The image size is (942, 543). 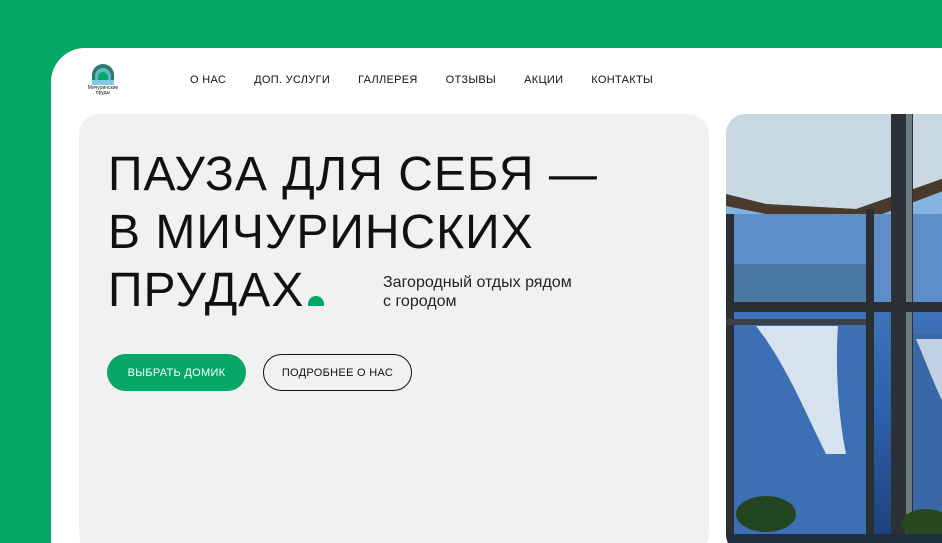 What do you see at coordinates (543, 80) in the screenshot?
I see `nav-item-promotions: АКЦИИ` at bounding box center [543, 80].